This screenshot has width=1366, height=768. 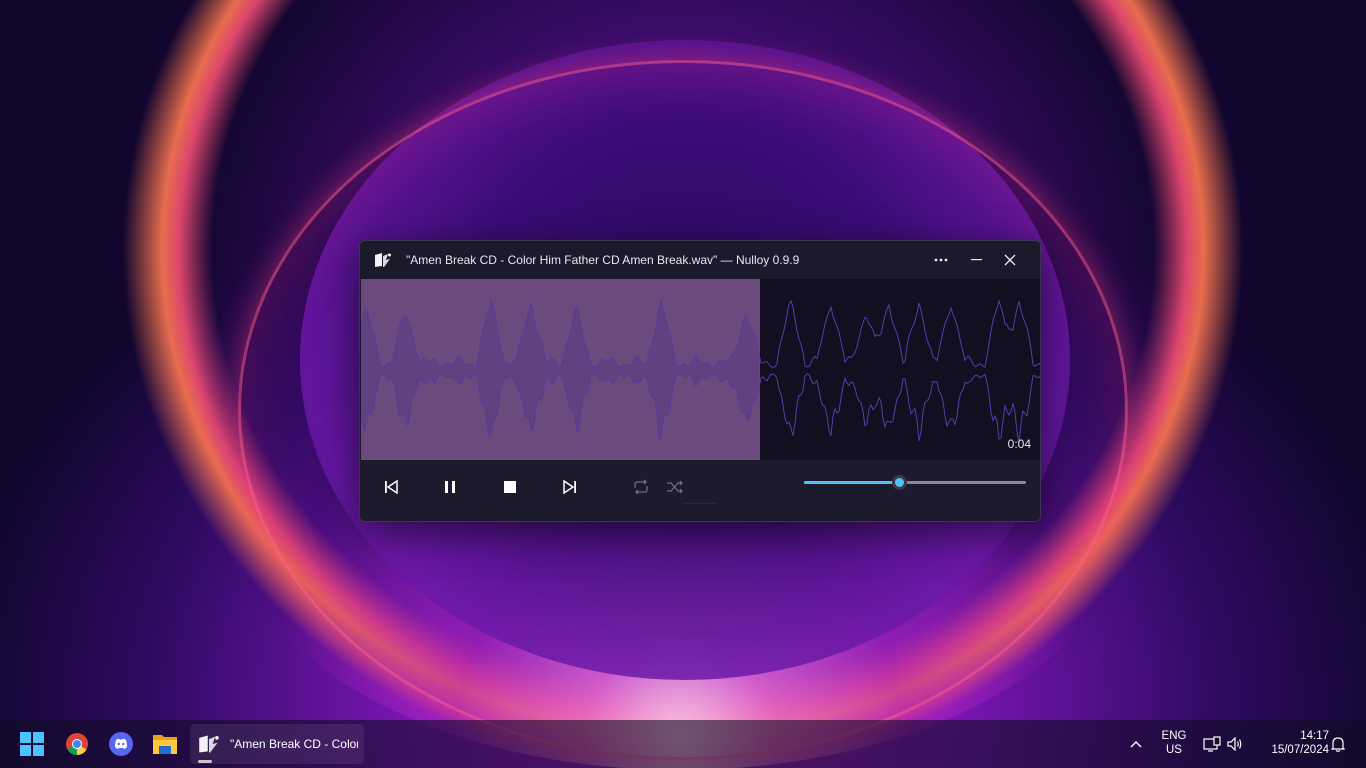 I want to click on speaker-icon, so click(x=1234, y=744).